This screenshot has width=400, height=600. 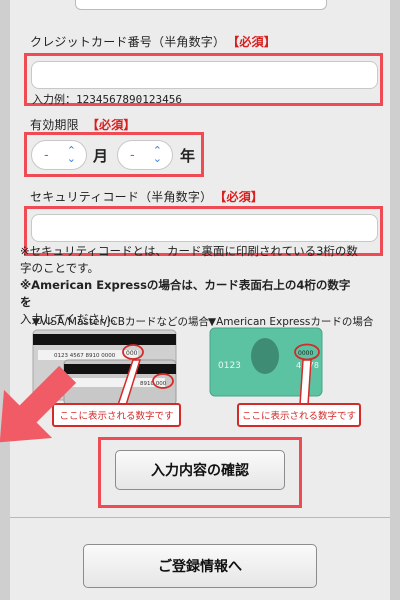 What do you see at coordinates (200, 470) in the screenshot?
I see `confirm-button: 入力内容の確認` at bounding box center [200, 470].